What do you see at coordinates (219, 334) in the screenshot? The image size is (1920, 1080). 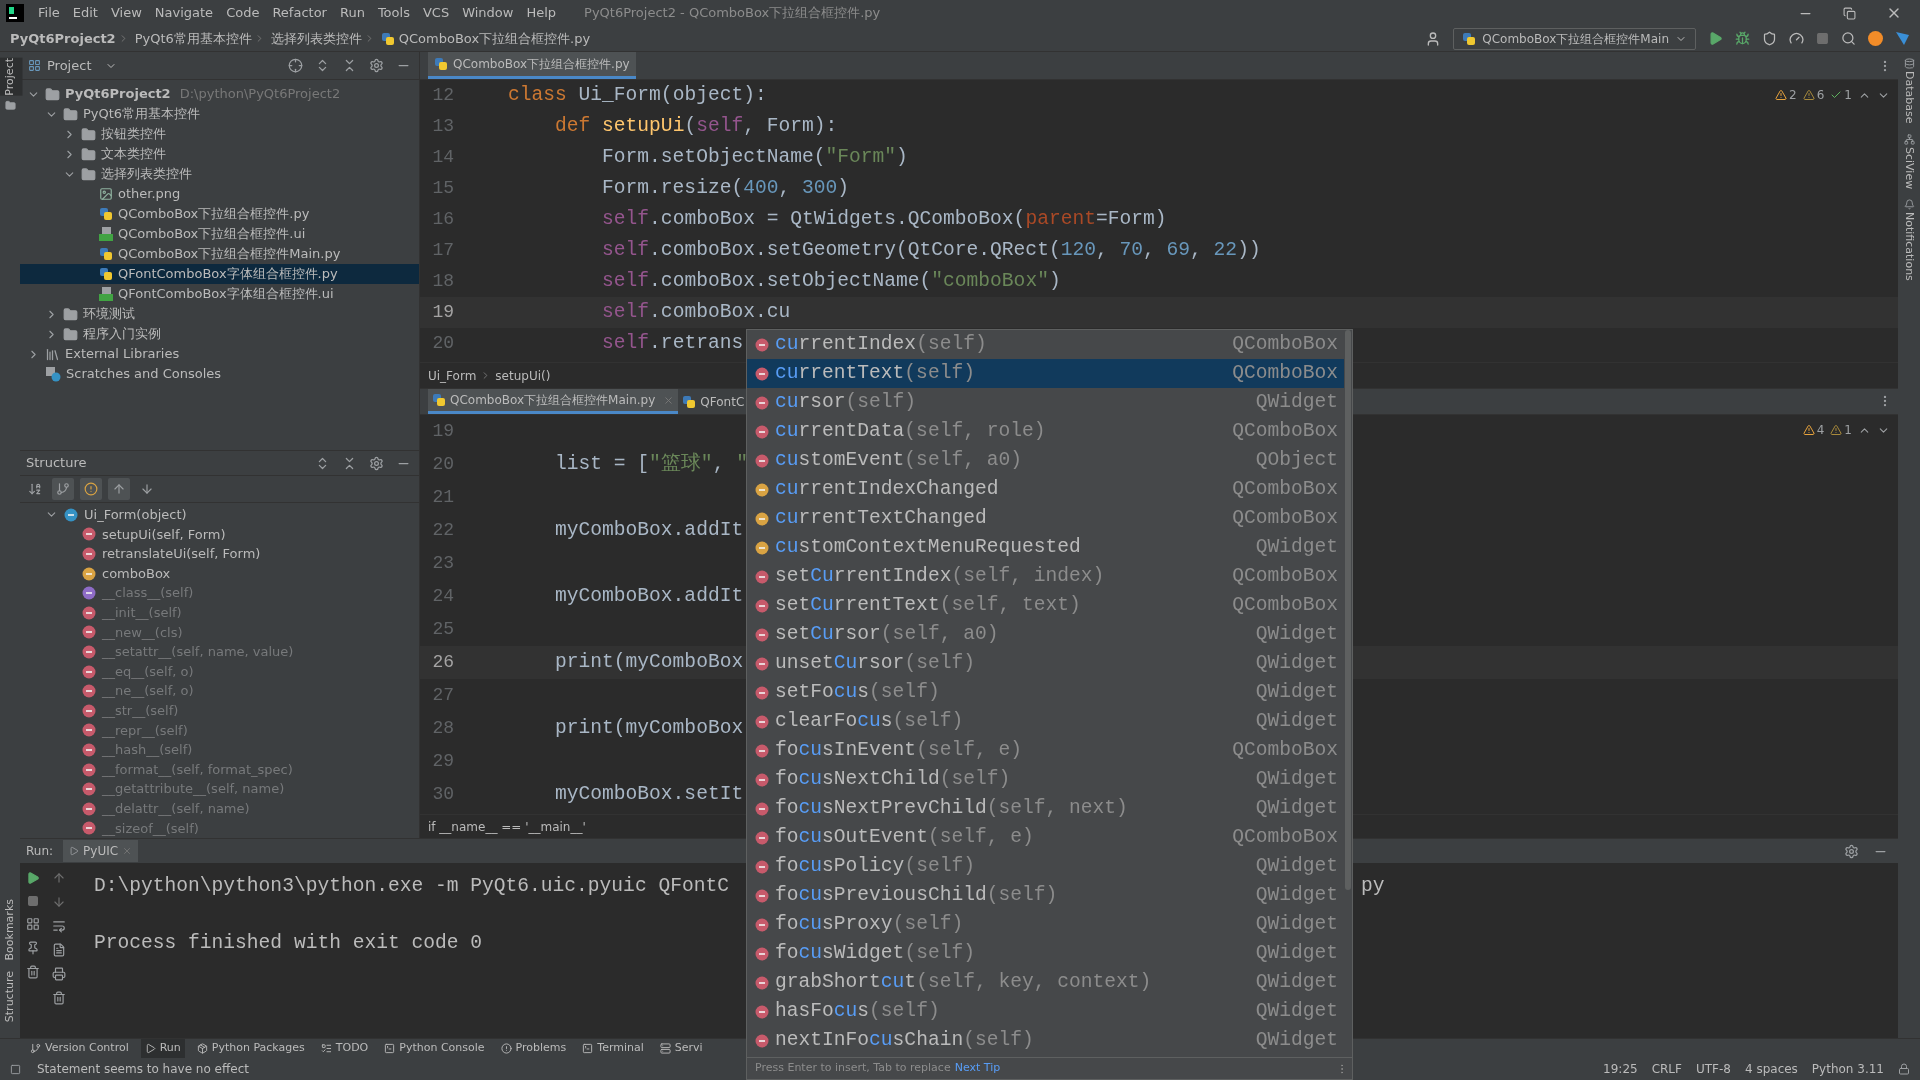 I see `tree-item: 程序入门实例` at bounding box center [219, 334].